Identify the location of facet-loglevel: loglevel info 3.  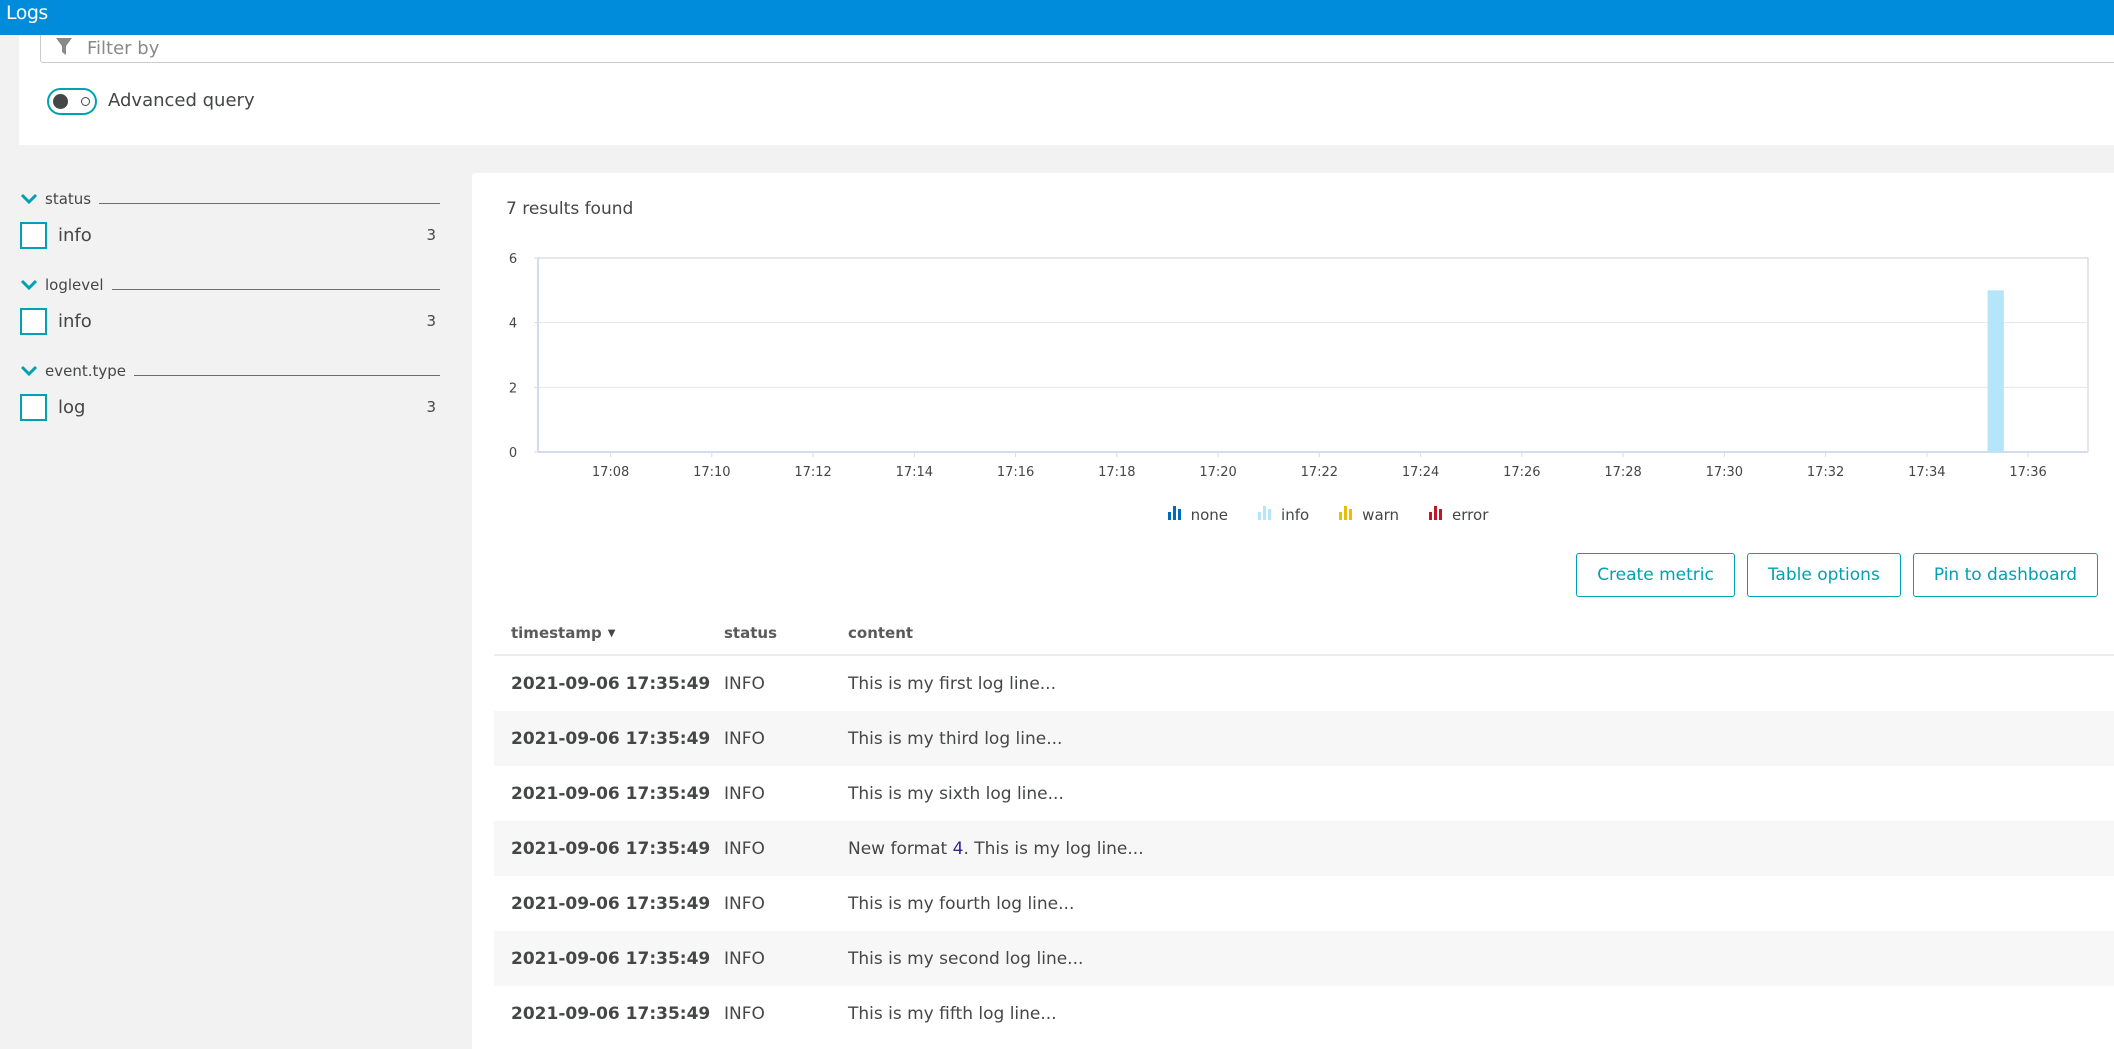
(230, 308).